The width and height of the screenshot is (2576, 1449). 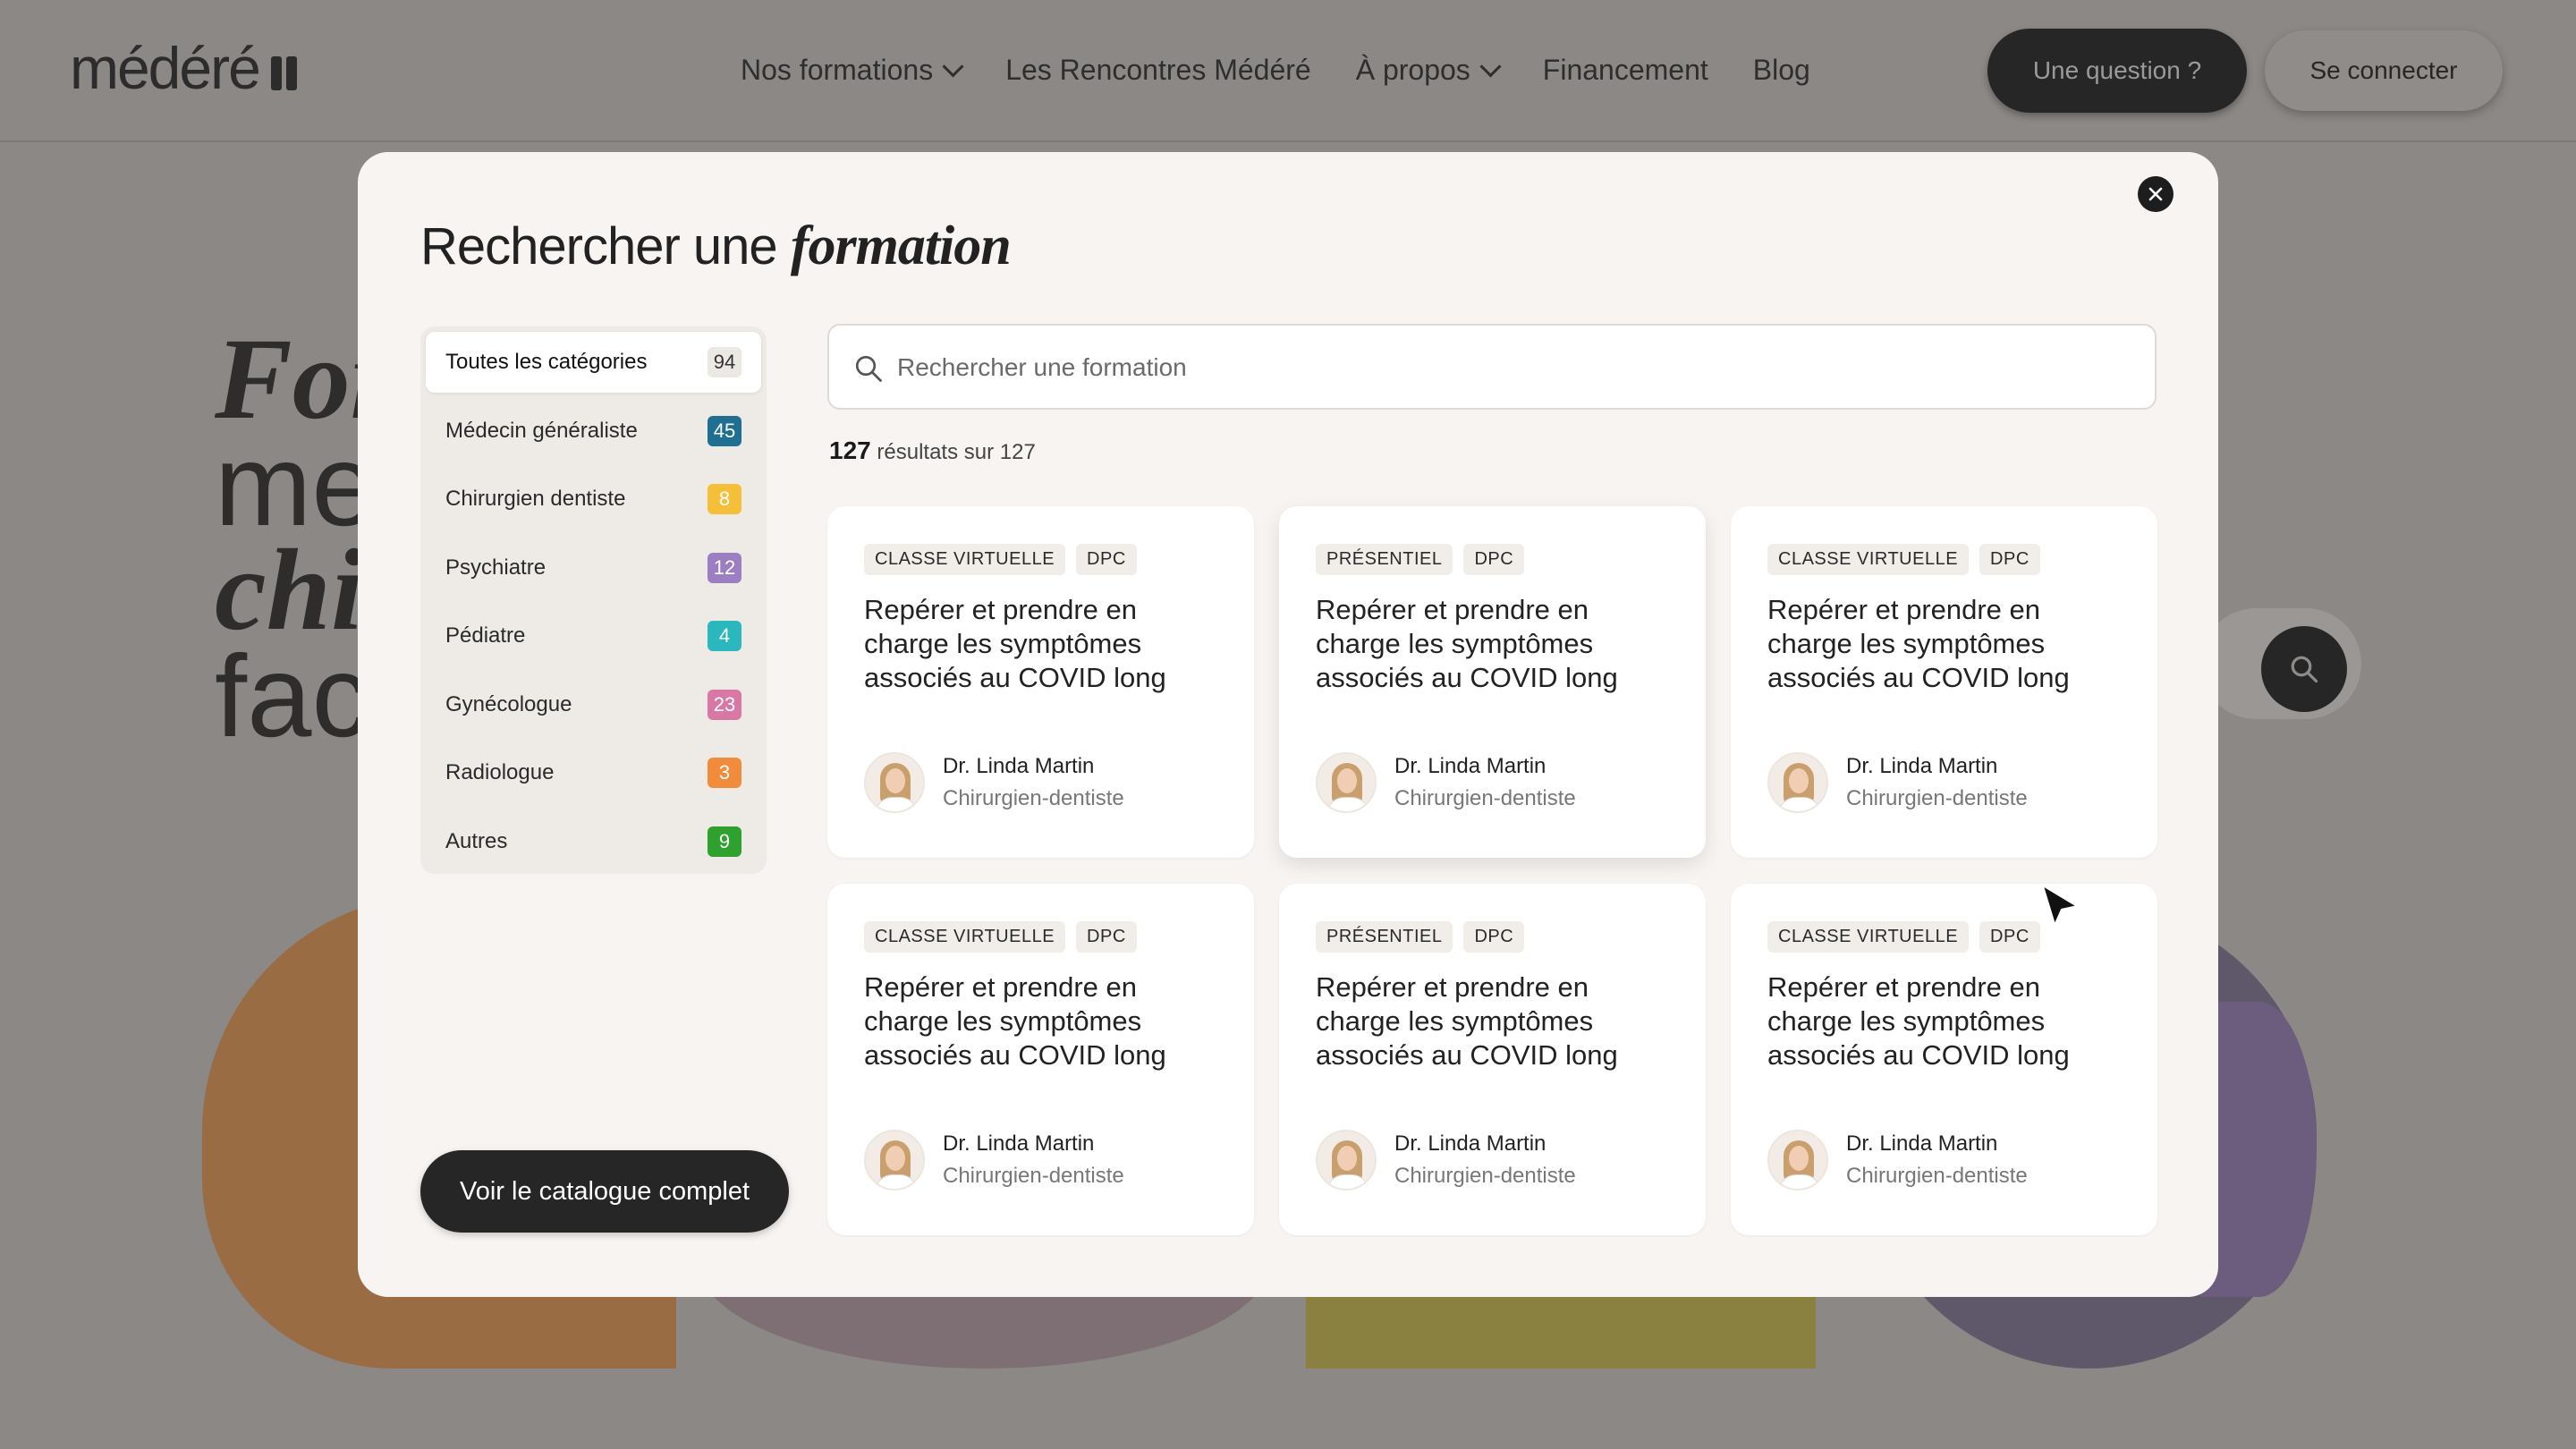 I want to click on nav-item-1: Les Rencontres Médéré, so click(x=1158, y=70).